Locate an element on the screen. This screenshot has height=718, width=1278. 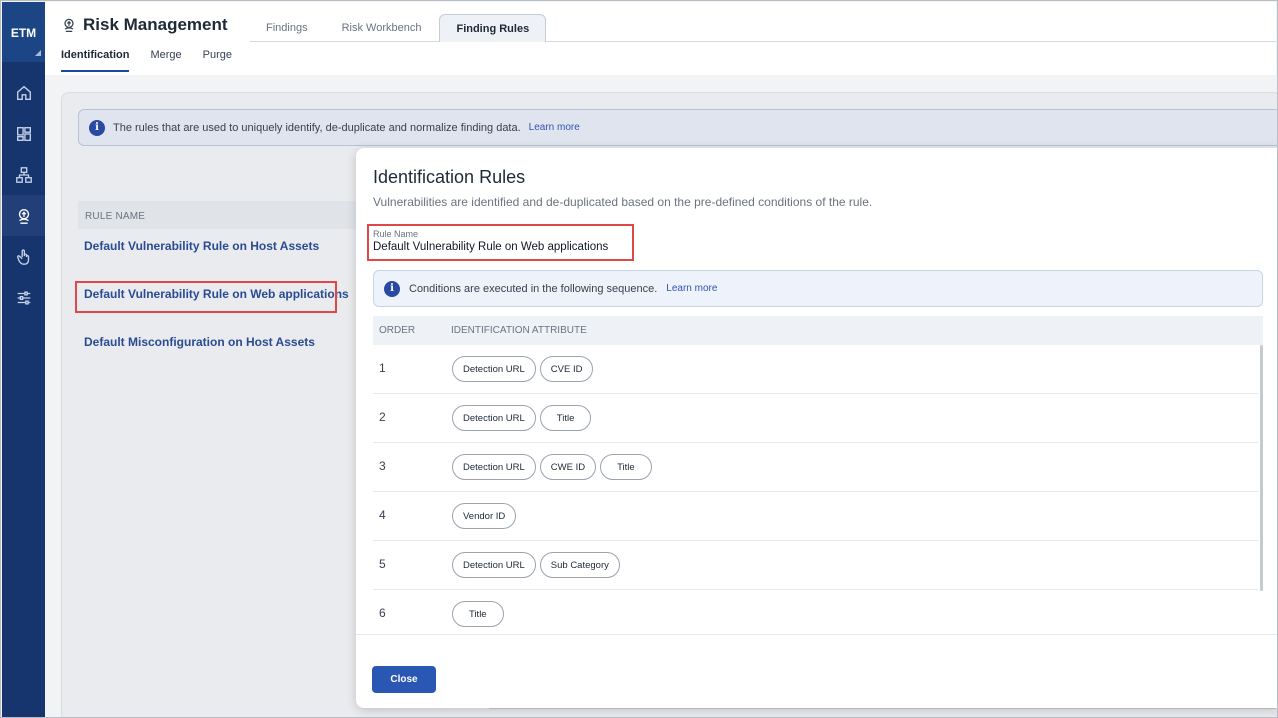
table-row: 2 Detection URL Title is located at coordinates (815, 418).